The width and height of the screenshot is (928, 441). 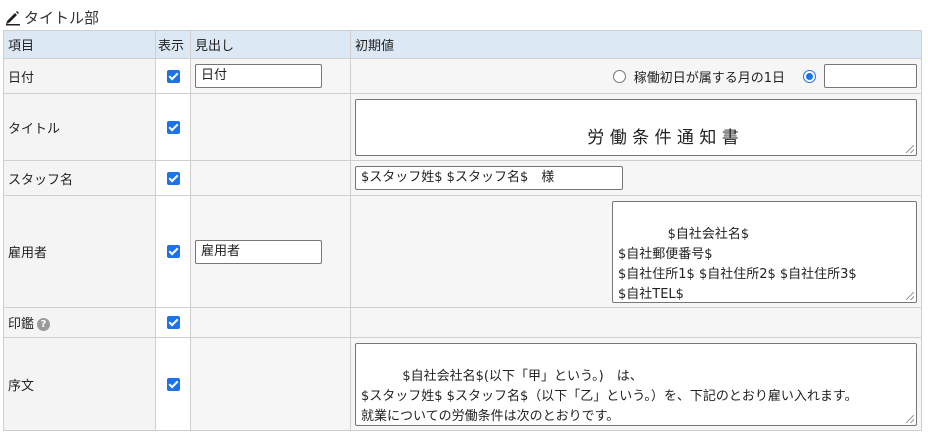 What do you see at coordinates (173, 127) in the screenshot?
I see `show-checkbox-title` at bounding box center [173, 127].